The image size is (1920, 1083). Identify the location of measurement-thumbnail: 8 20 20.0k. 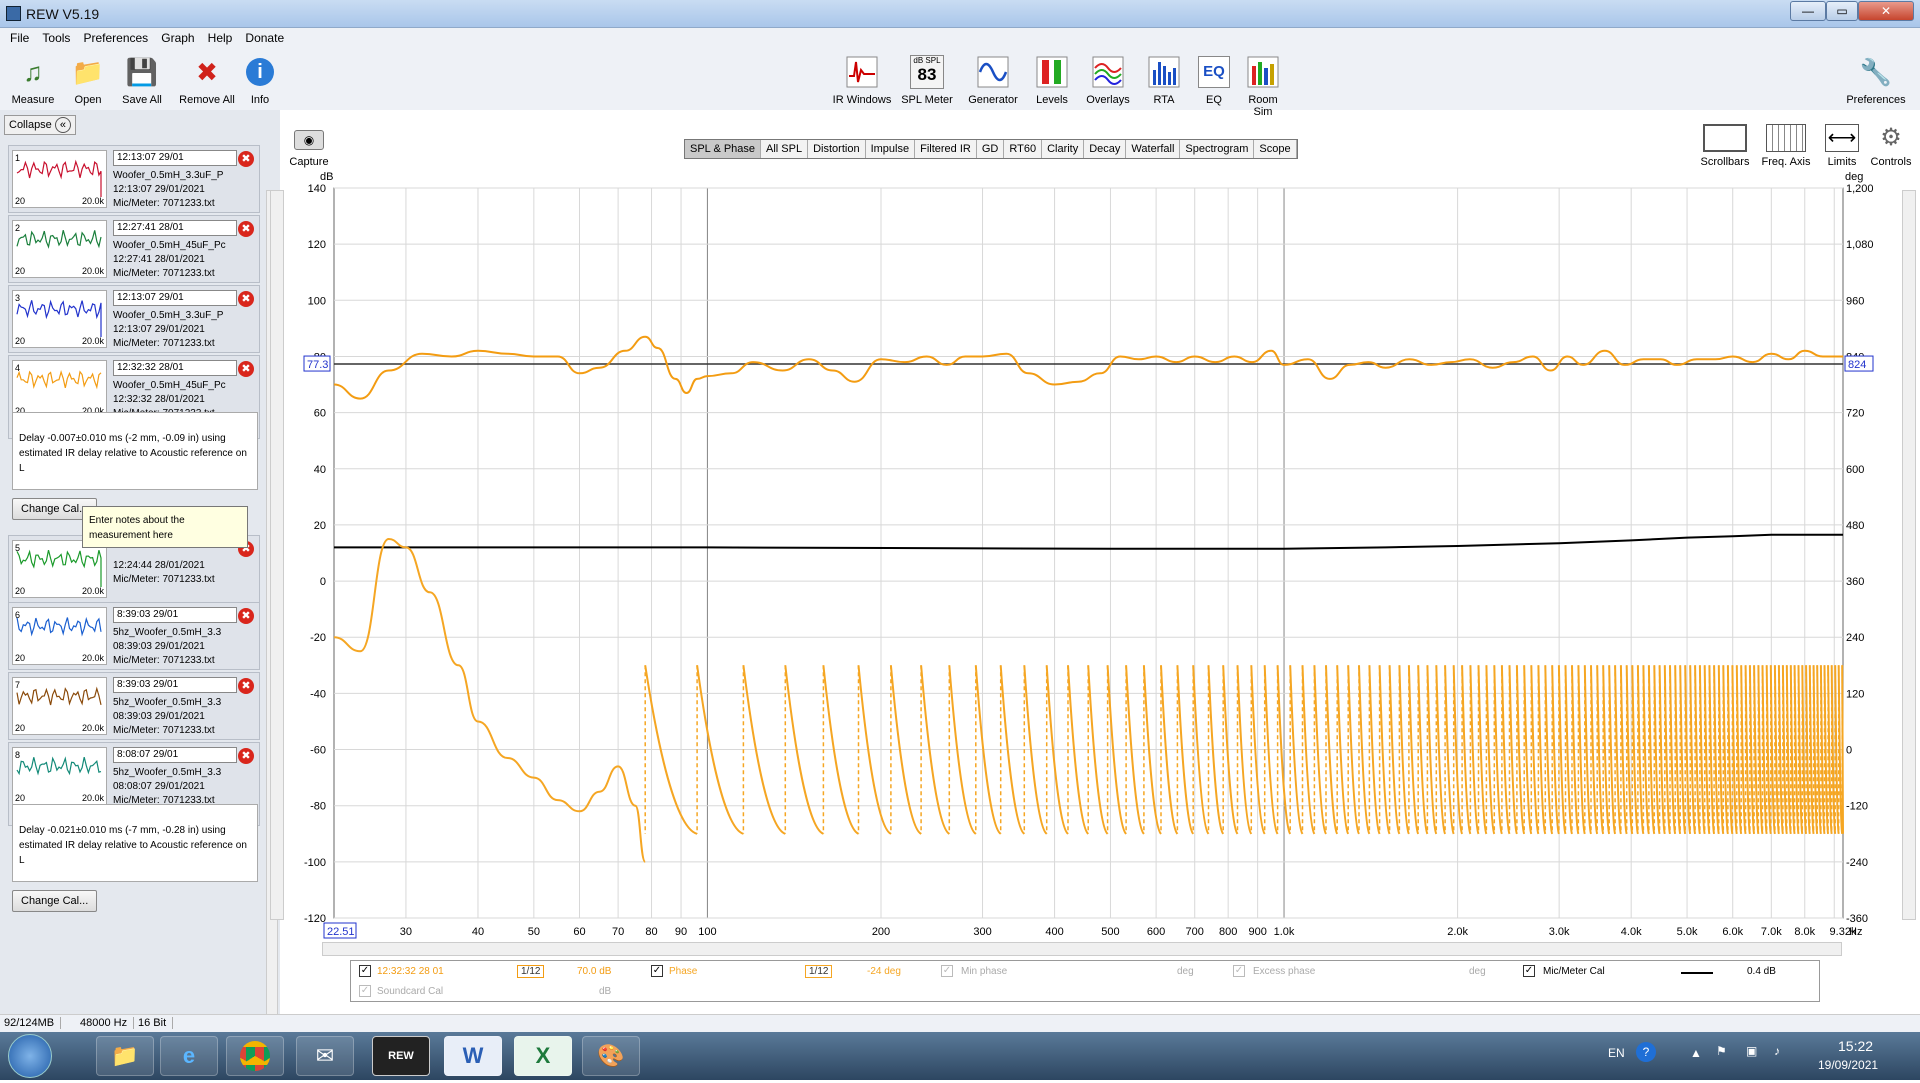
(59, 776).